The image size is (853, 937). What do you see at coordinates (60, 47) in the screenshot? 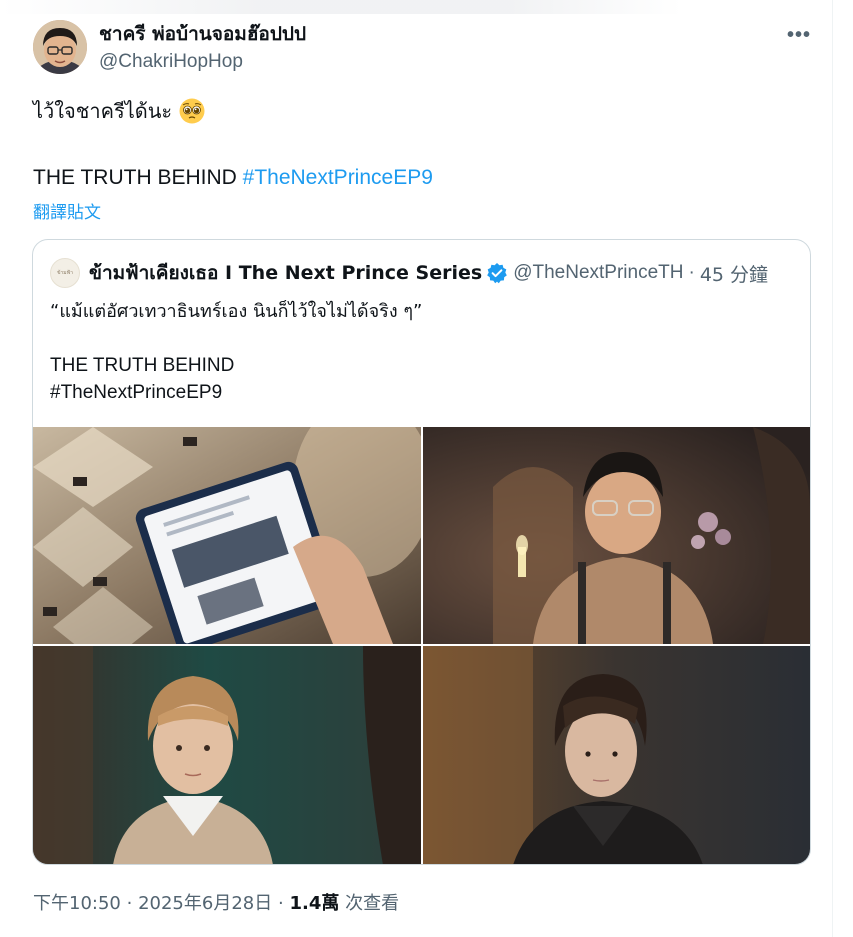
I see `avatar` at bounding box center [60, 47].